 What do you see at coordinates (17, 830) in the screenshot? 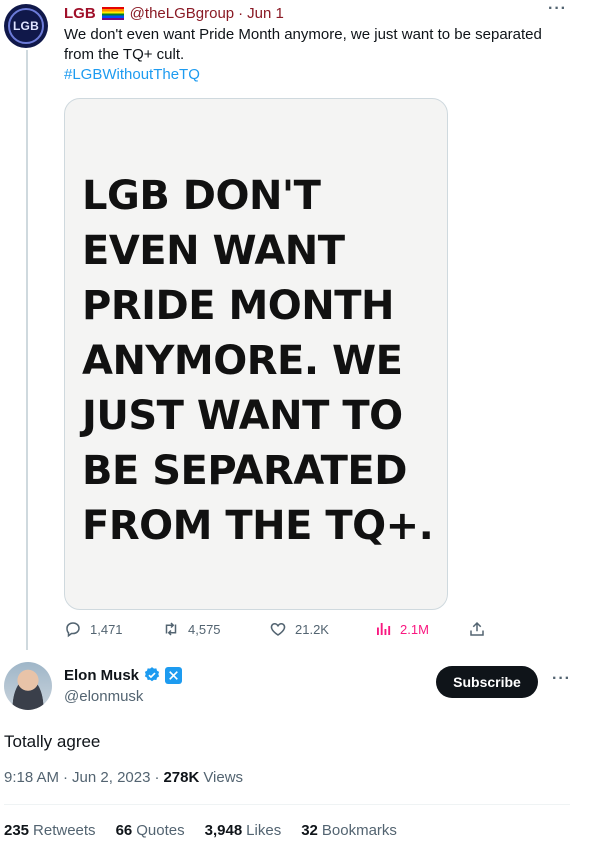
I see `retweets-stat-count: 235` at bounding box center [17, 830].